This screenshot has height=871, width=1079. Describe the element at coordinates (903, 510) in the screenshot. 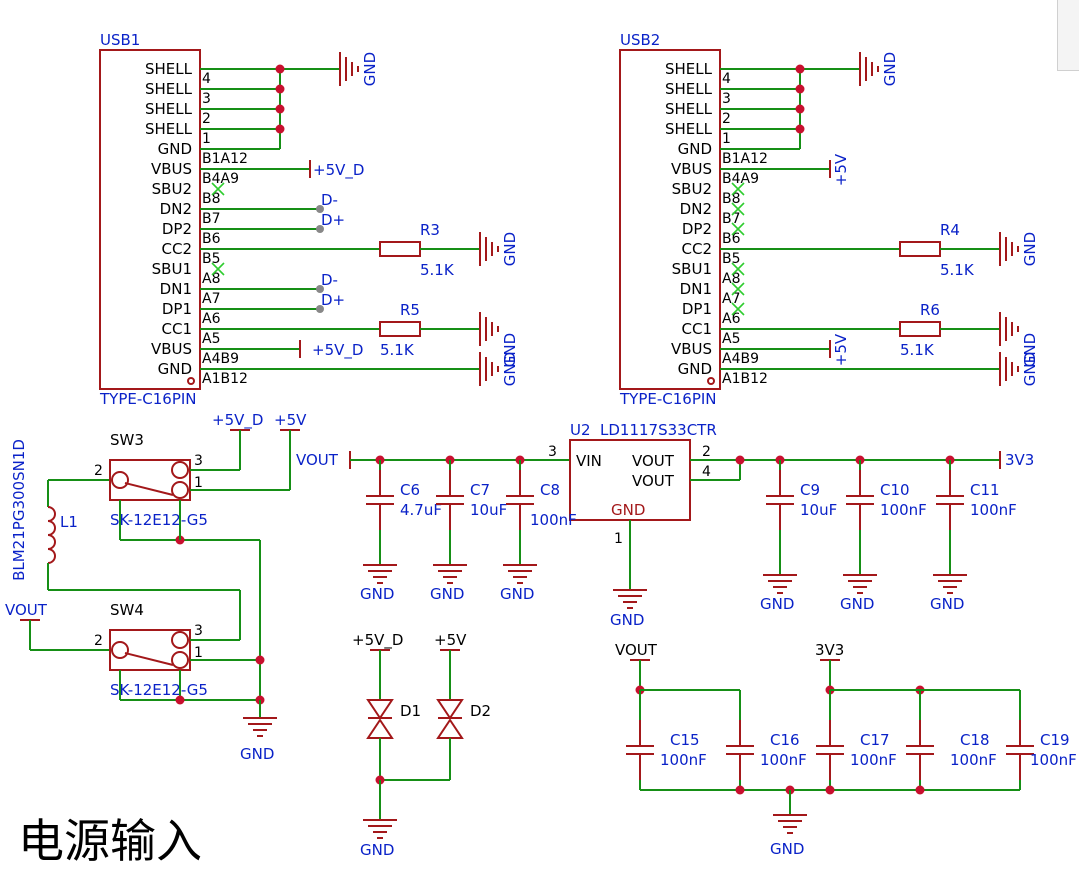

I see `c10-value: 100nF` at that location.